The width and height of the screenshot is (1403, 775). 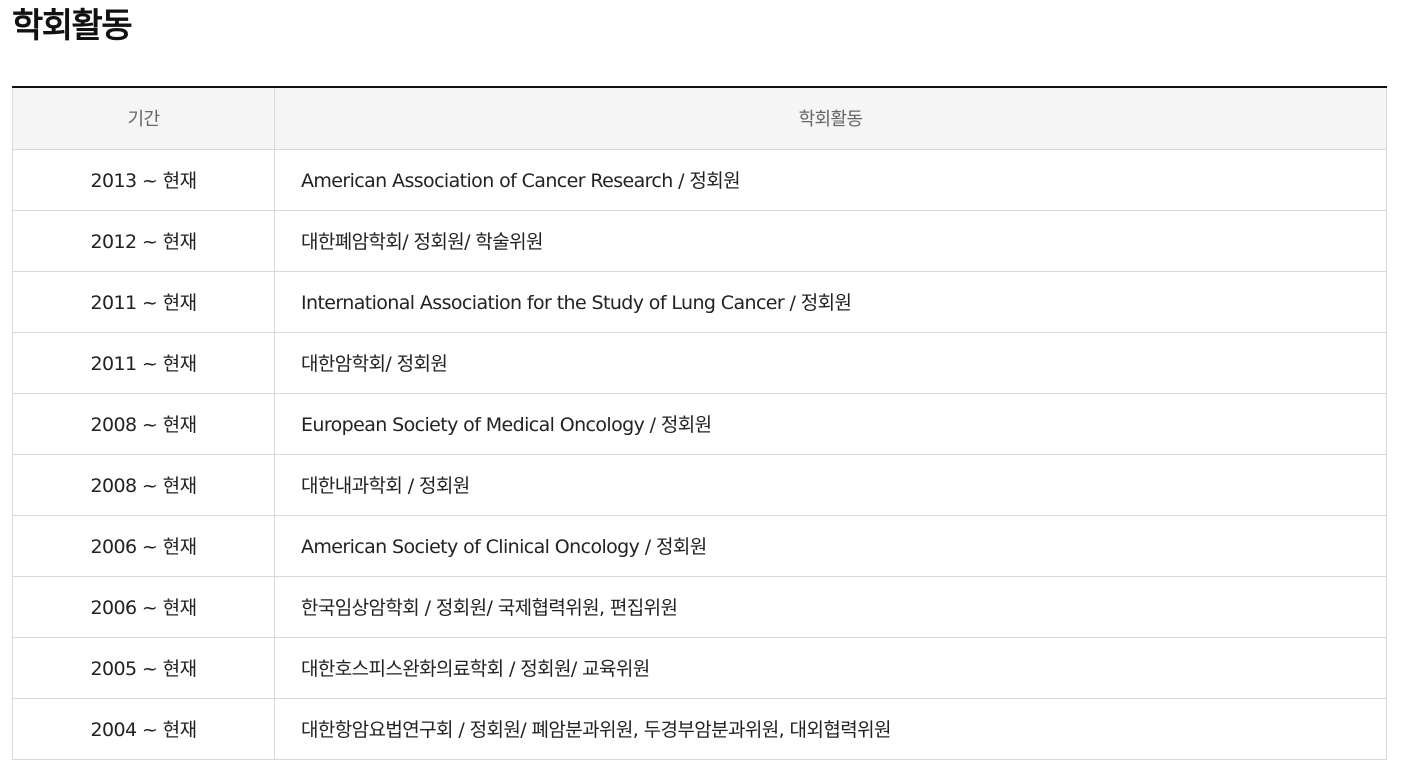 What do you see at coordinates (830, 118) in the screenshot?
I see `activity-column-header: 학회활동` at bounding box center [830, 118].